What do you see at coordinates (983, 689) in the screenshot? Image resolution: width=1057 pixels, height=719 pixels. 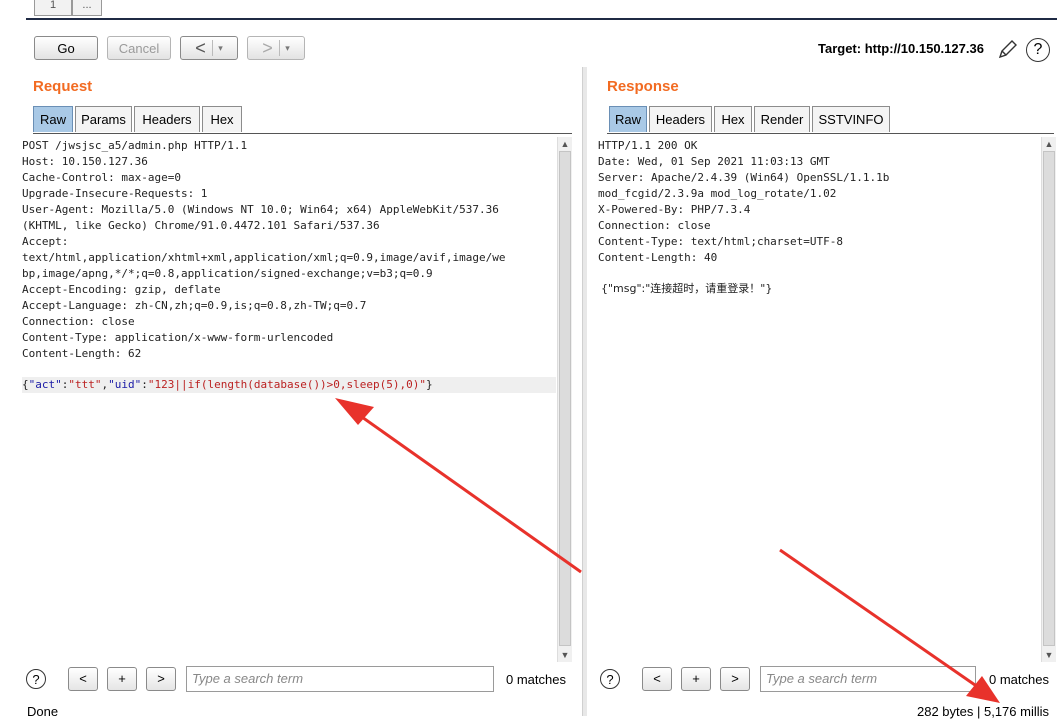 I see `arrowhead-response-icon` at bounding box center [983, 689].